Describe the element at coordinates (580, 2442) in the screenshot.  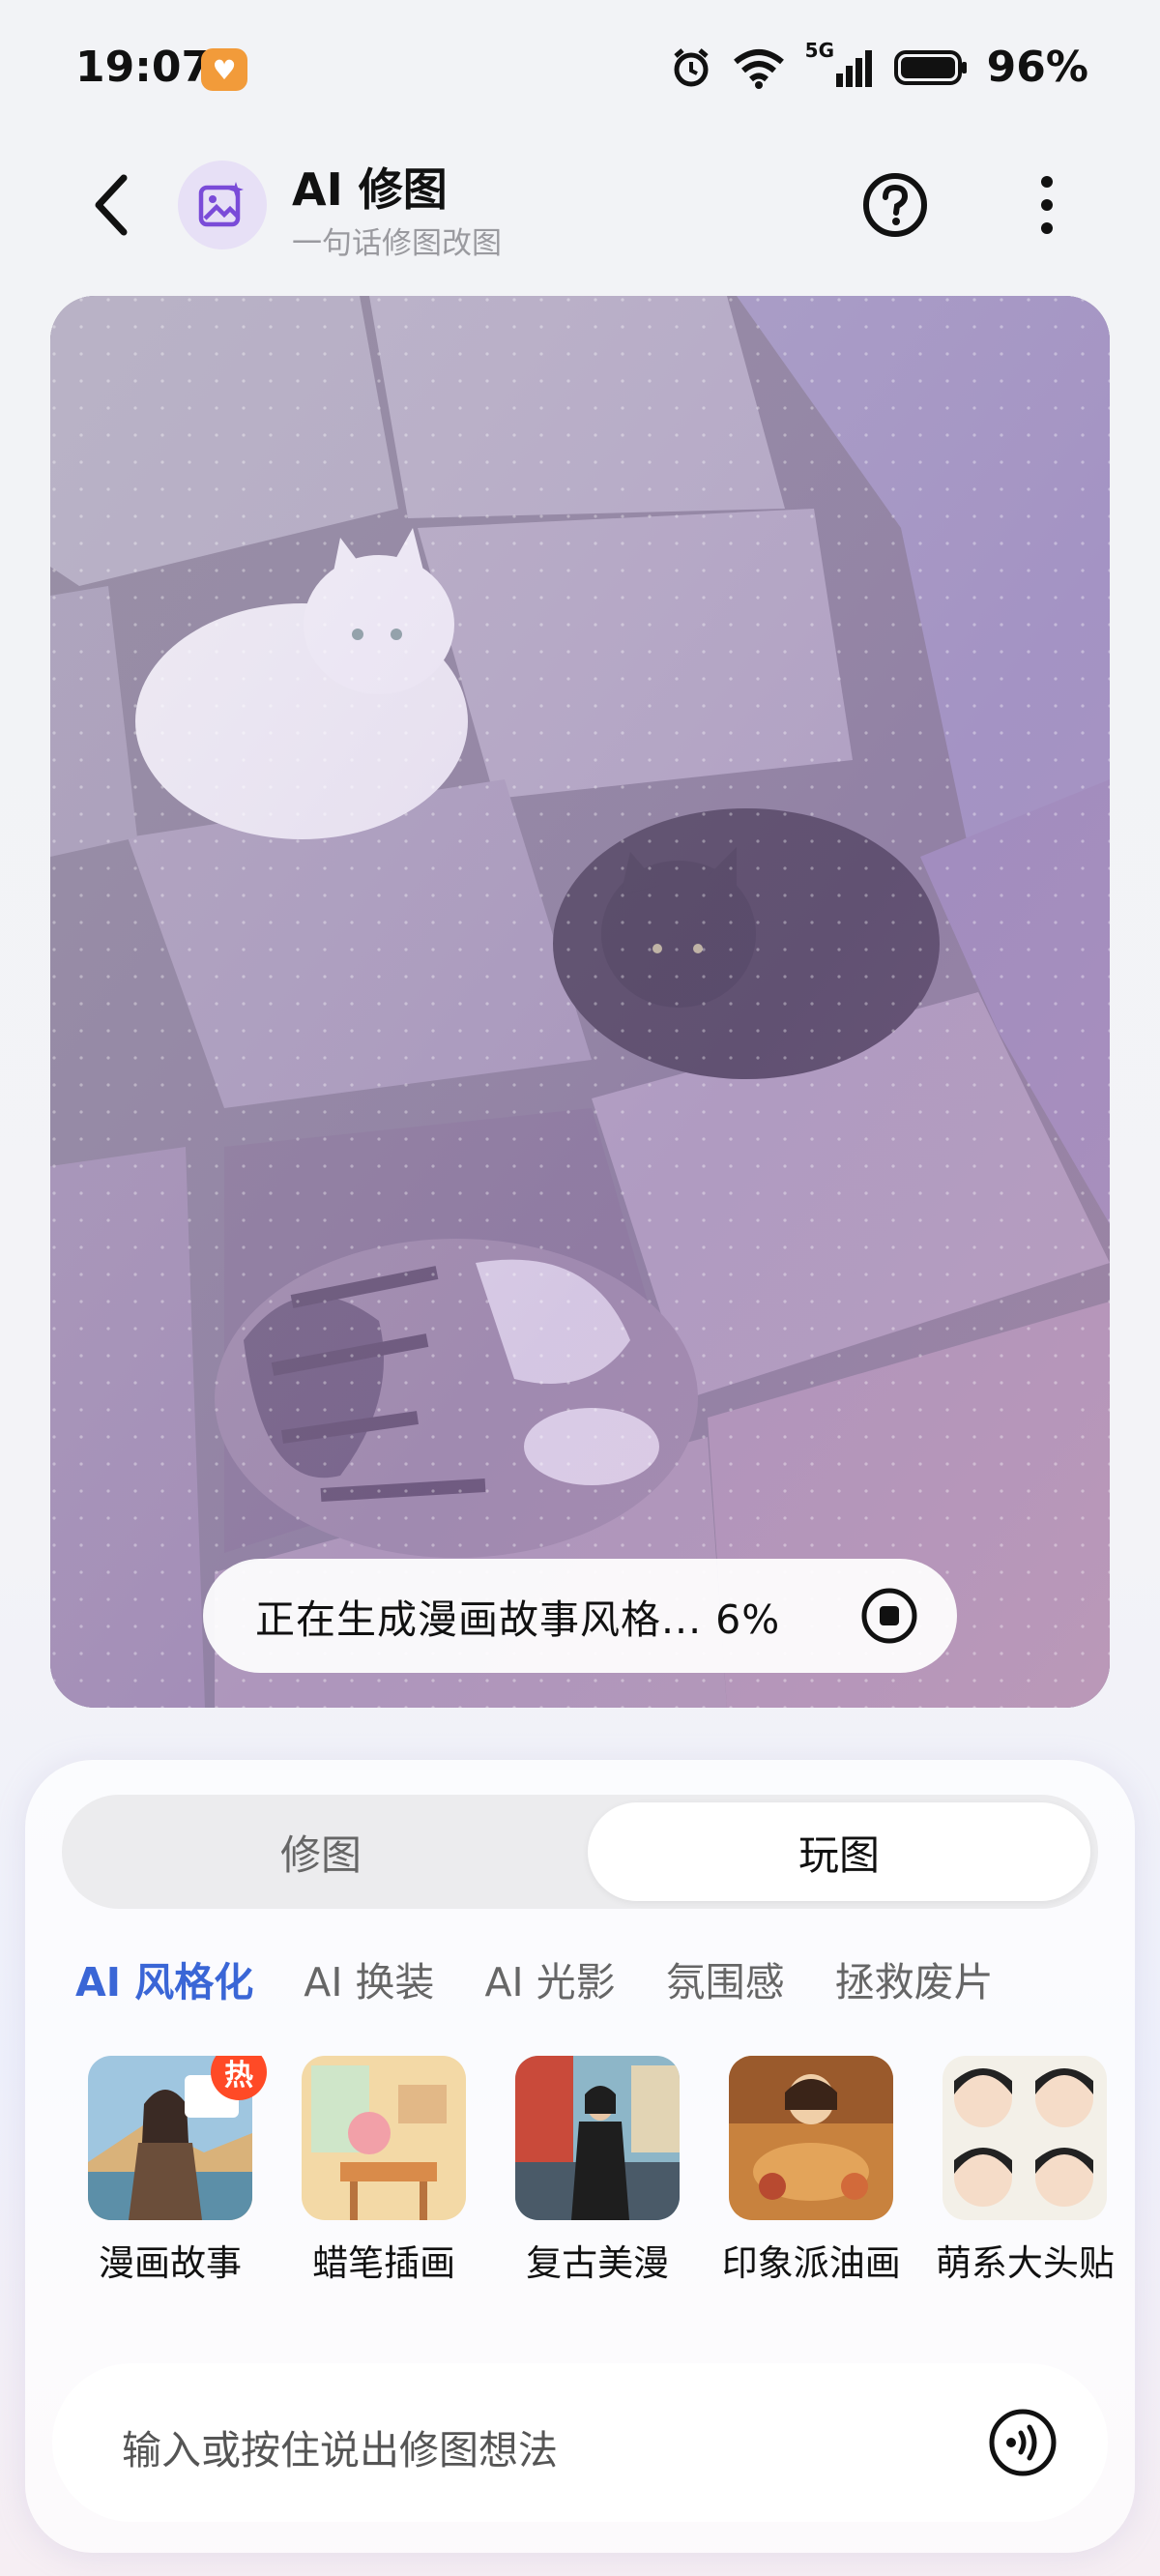
I see `prompt-input: 输入或按住说出修图想法` at that location.